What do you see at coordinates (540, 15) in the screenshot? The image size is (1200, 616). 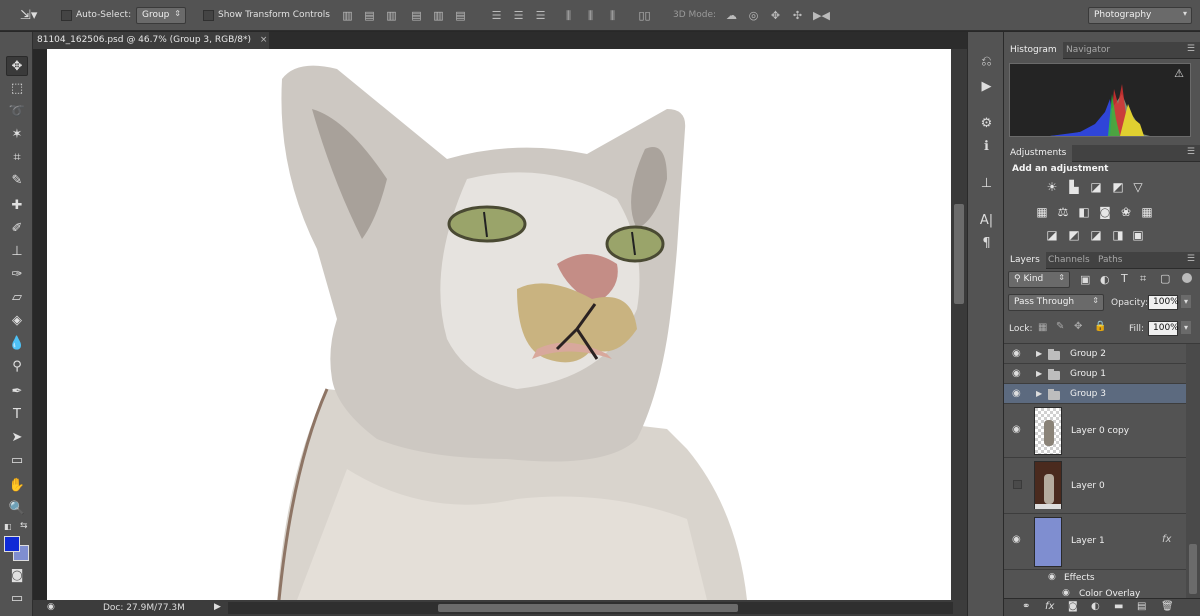 I see `distribute-bottom-icon: ☰` at bounding box center [540, 15].